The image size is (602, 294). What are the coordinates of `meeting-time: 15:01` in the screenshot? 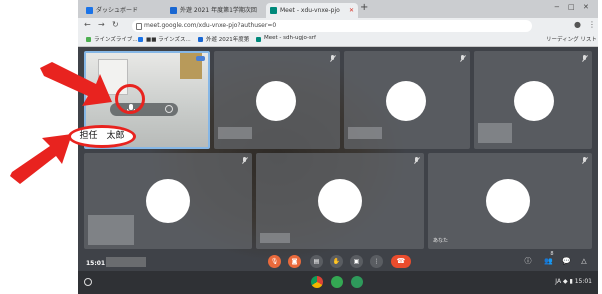 It's located at (96, 263).